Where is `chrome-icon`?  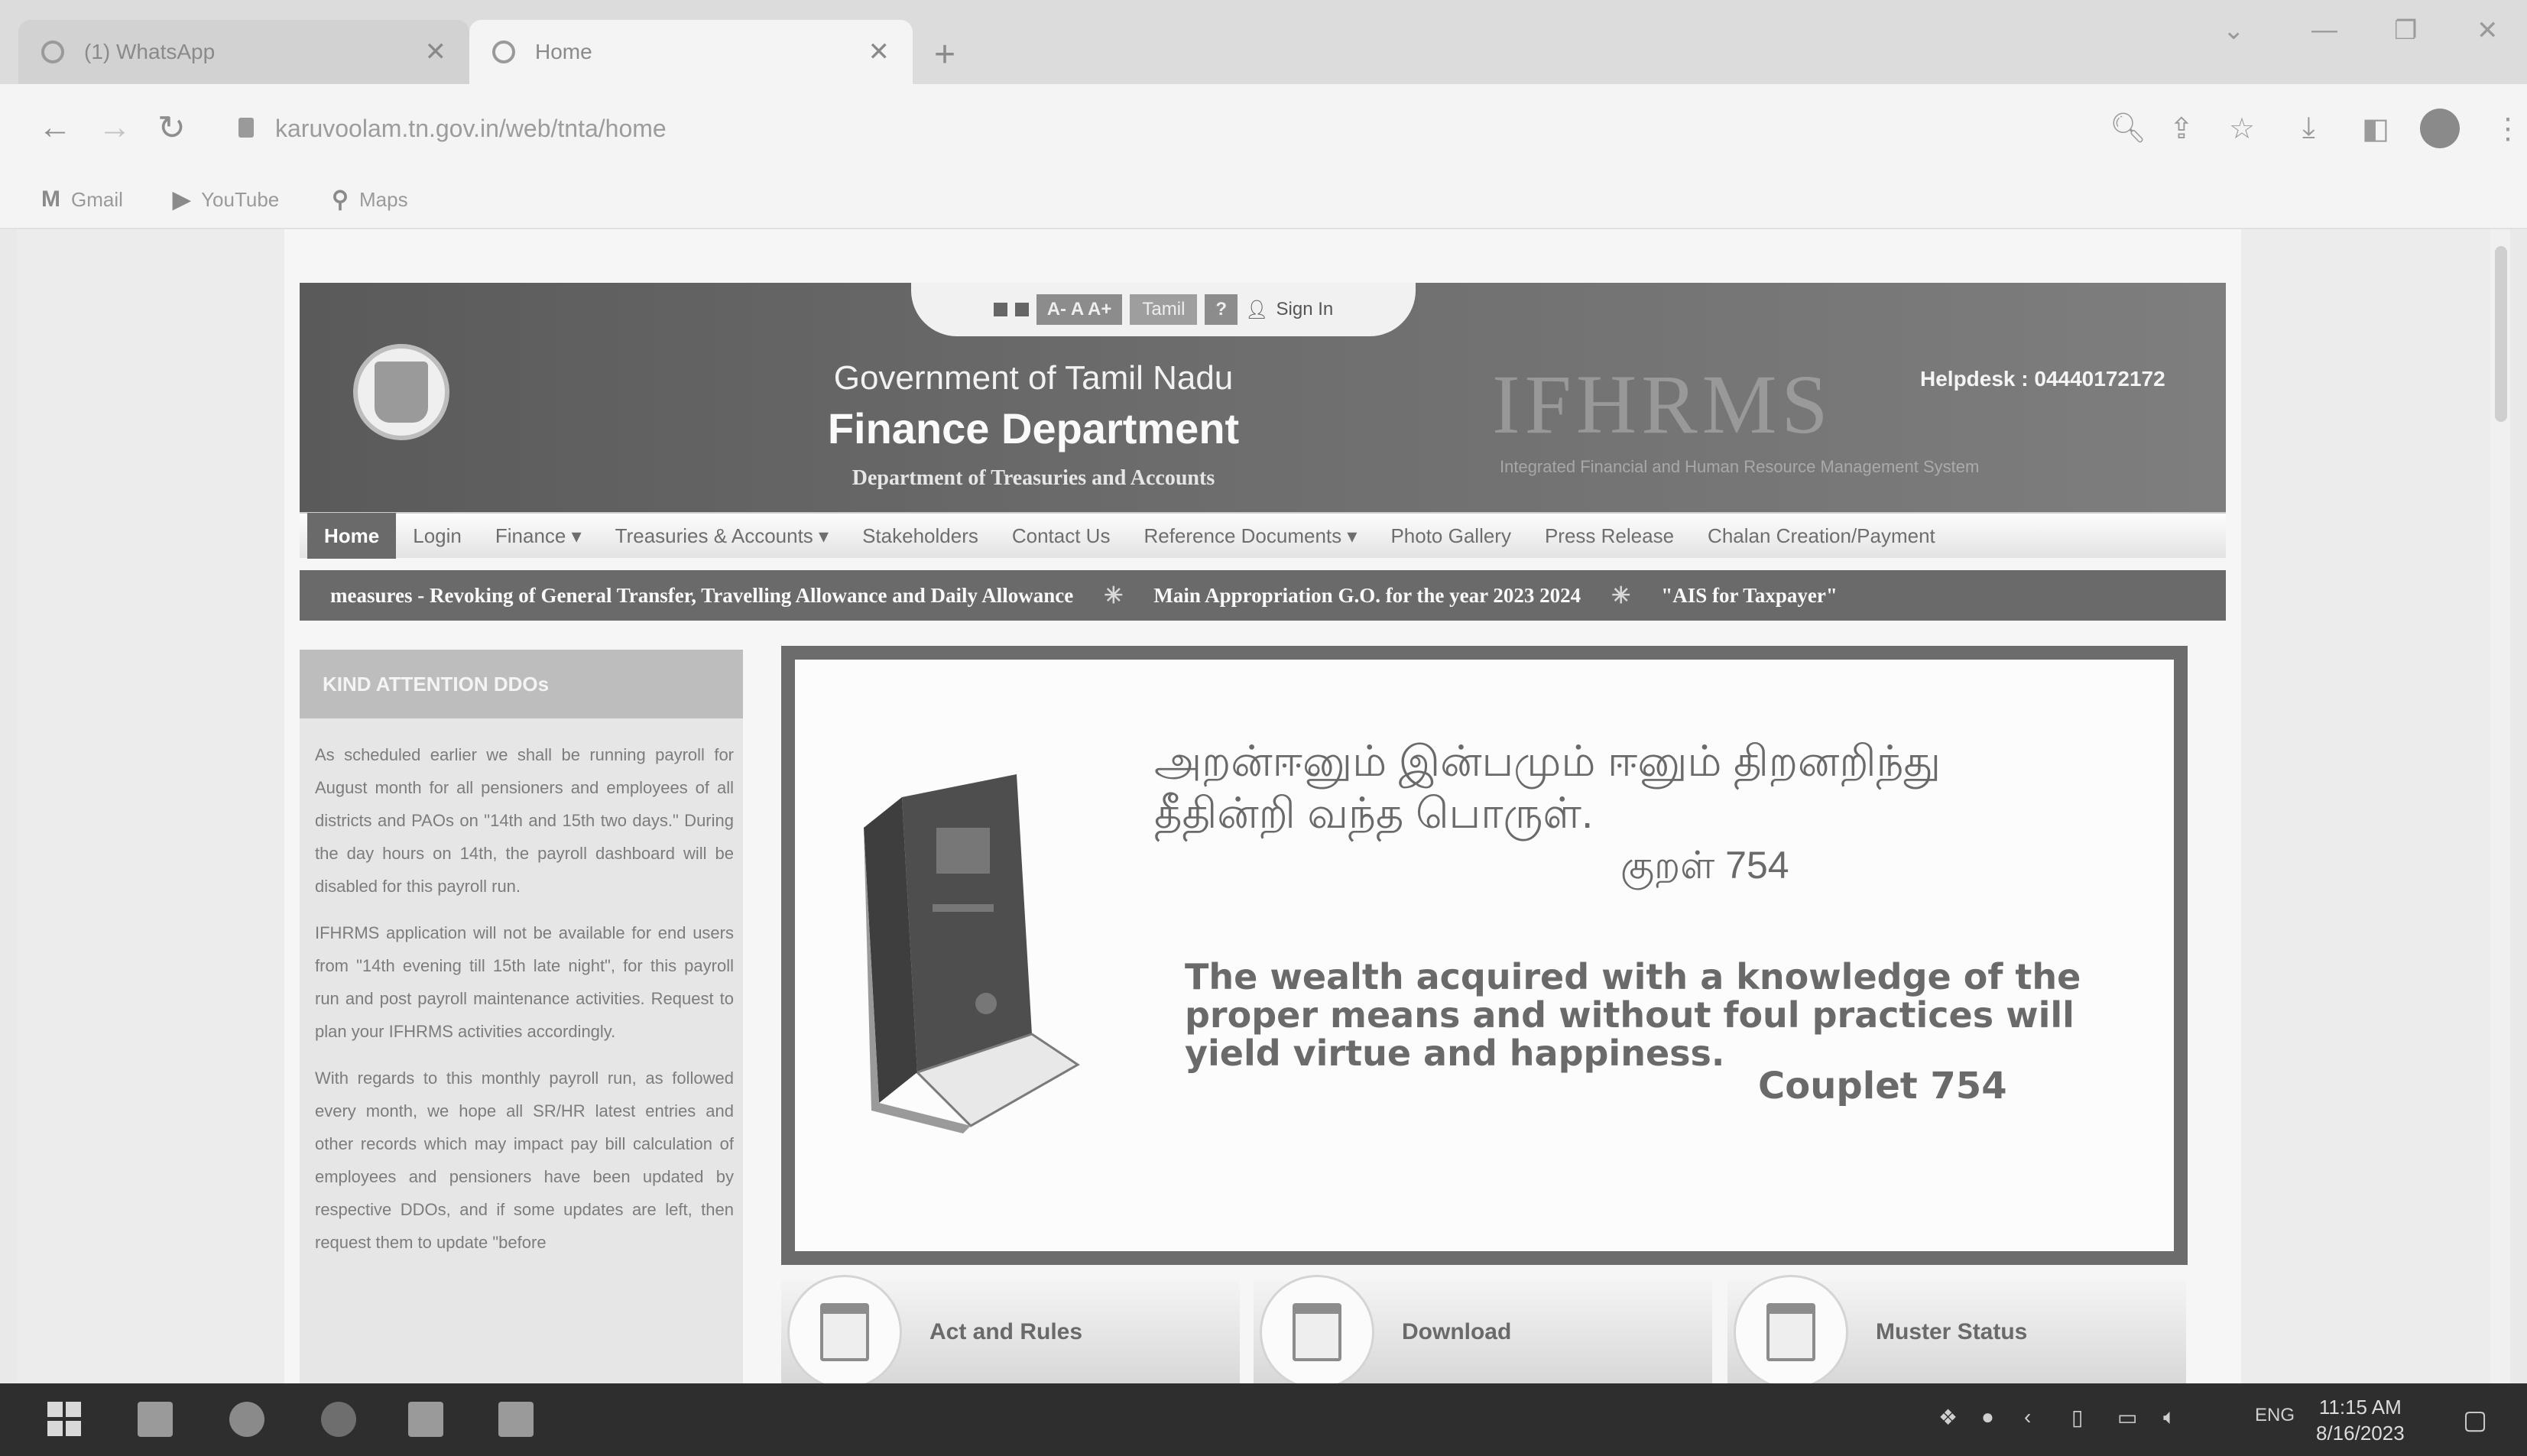
chrome-icon is located at coordinates (246, 1419).